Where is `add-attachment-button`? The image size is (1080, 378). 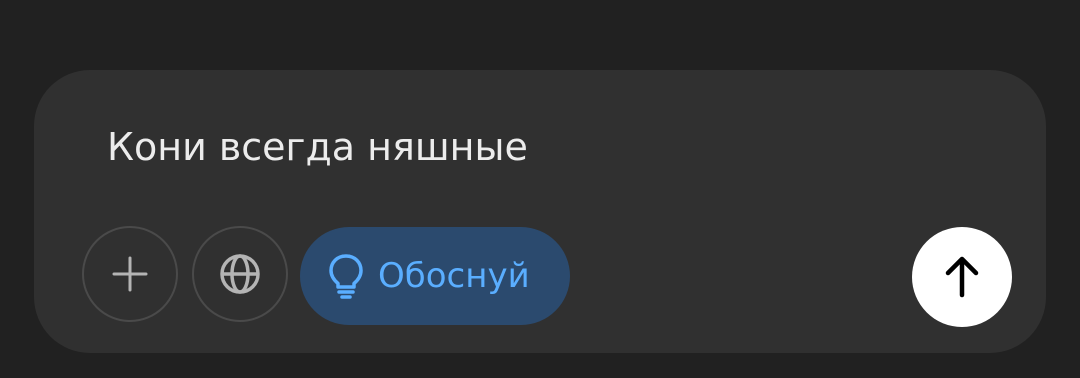 add-attachment-button is located at coordinates (130, 274).